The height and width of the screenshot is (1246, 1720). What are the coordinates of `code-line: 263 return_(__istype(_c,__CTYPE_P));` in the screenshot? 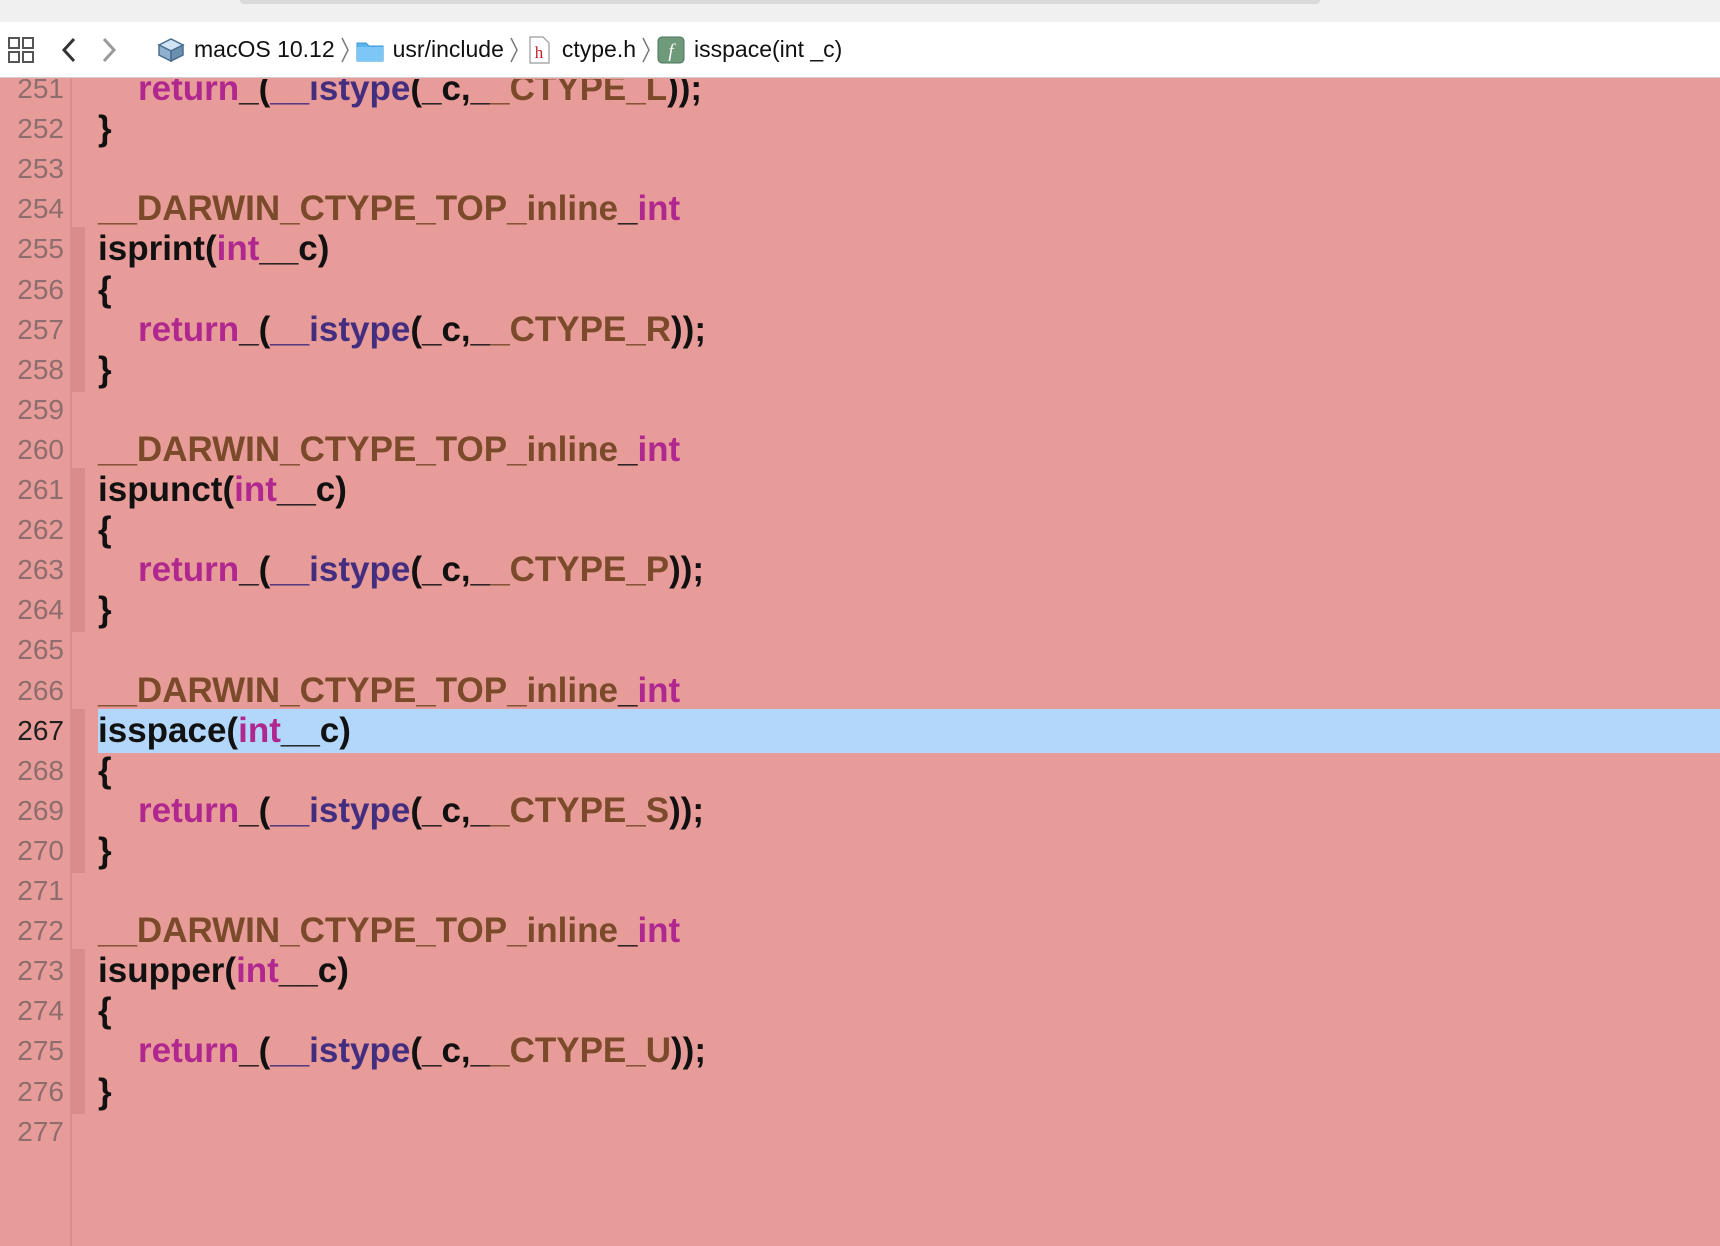 It's located at (860, 570).